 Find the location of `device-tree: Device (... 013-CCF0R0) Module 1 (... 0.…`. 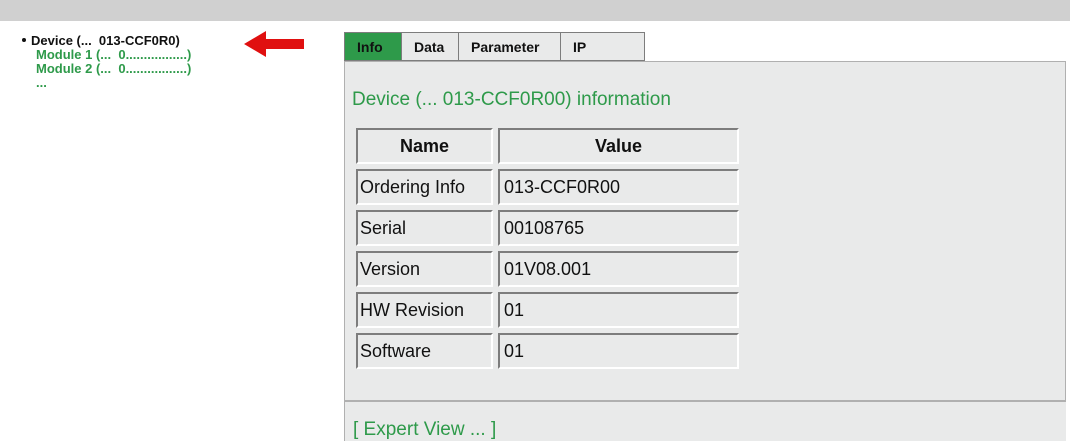

device-tree: Device (... 013-CCF0R0) Module 1 (... 0.… is located at coordinates (106, 62).